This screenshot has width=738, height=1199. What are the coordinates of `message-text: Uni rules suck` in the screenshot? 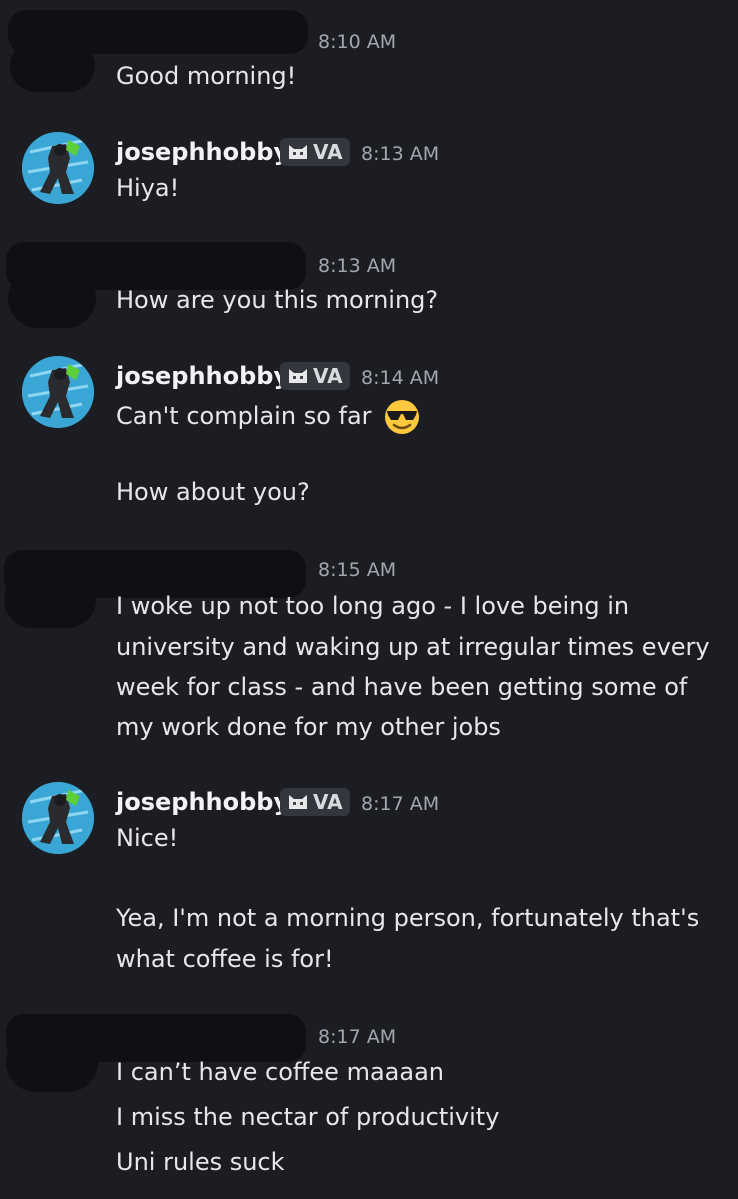 It's located at (200, 1162).